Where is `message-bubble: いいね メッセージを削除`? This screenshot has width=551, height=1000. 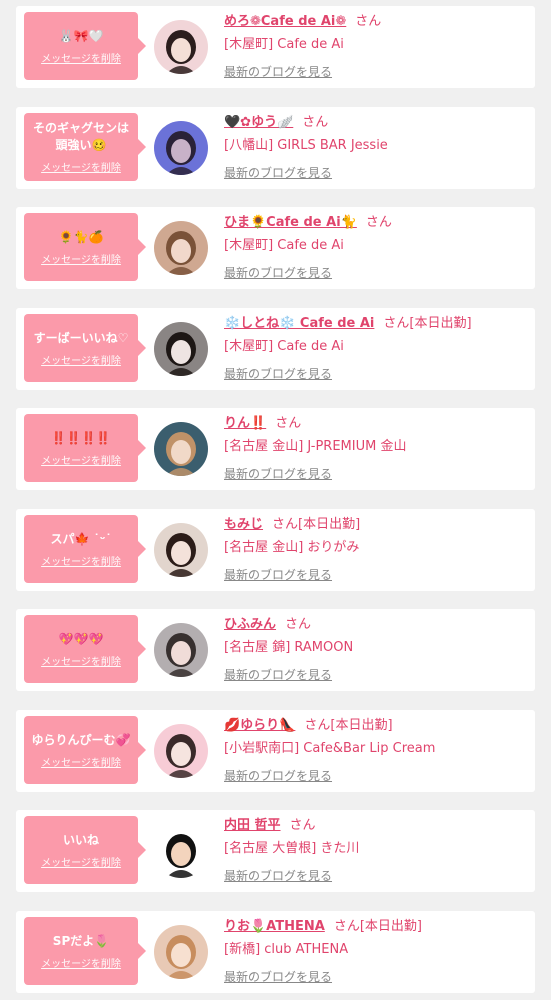 message-bubble: いいね メッセージを削除 is located at coordinates (85, 850).